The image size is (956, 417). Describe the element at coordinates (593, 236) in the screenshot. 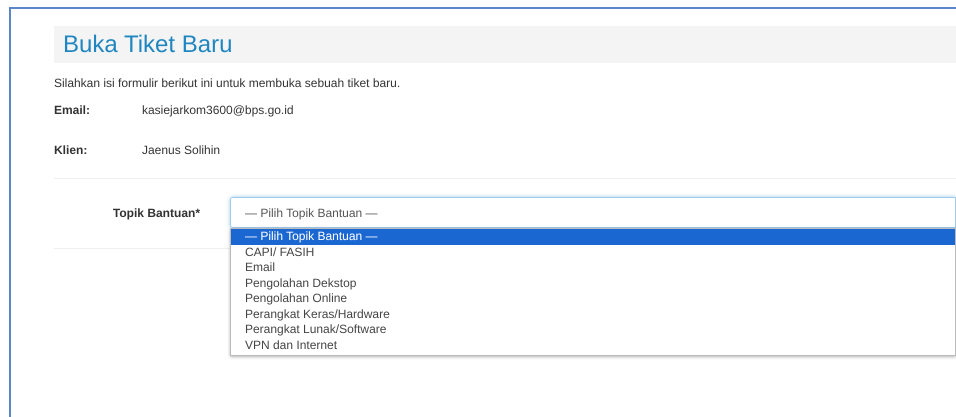

I see `dropdown-option: — Pilih Topik Bantuan —` at that location.